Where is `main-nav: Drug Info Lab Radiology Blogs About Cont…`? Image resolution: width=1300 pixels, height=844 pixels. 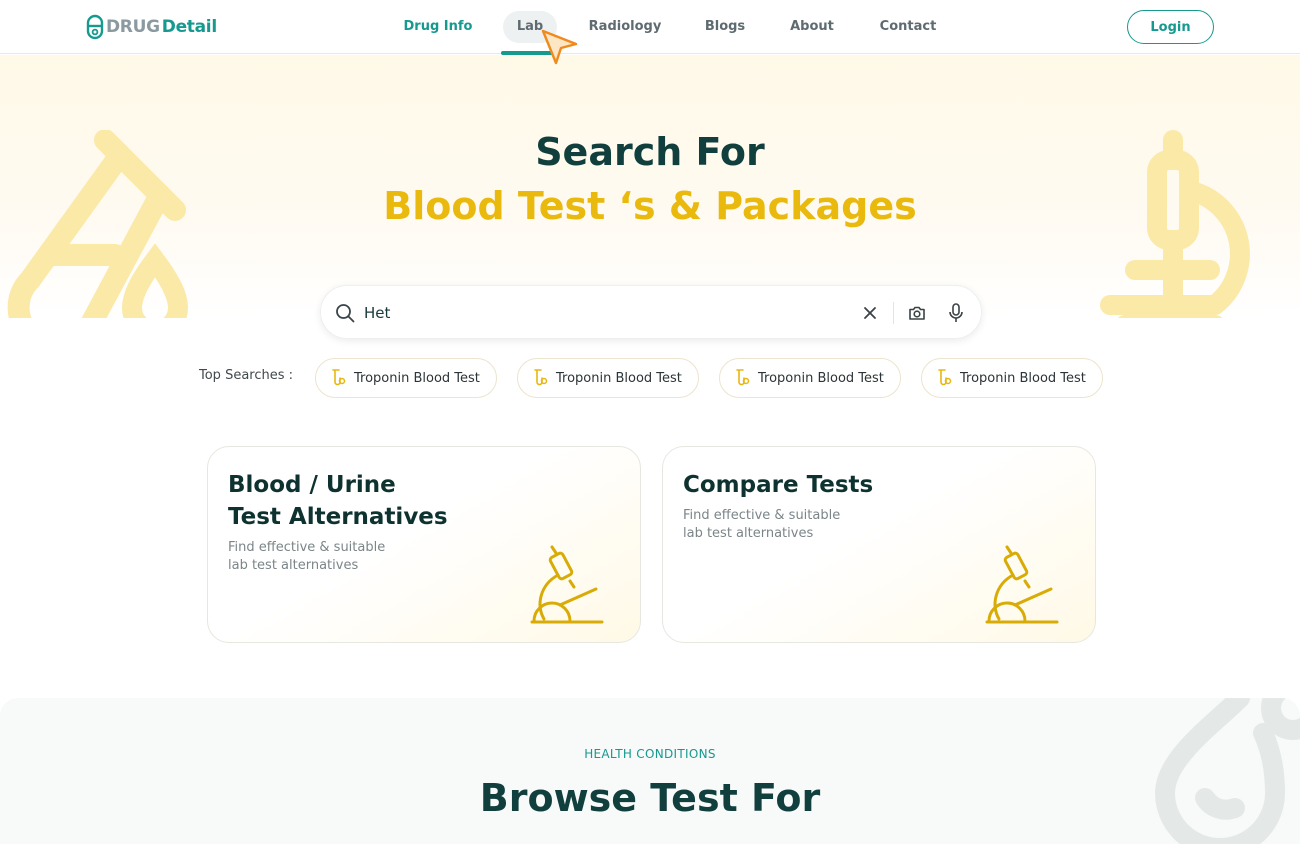 main-nav: Drug Info Lab Radiology Blogs About Cont… is located at coordinates (650, 27).